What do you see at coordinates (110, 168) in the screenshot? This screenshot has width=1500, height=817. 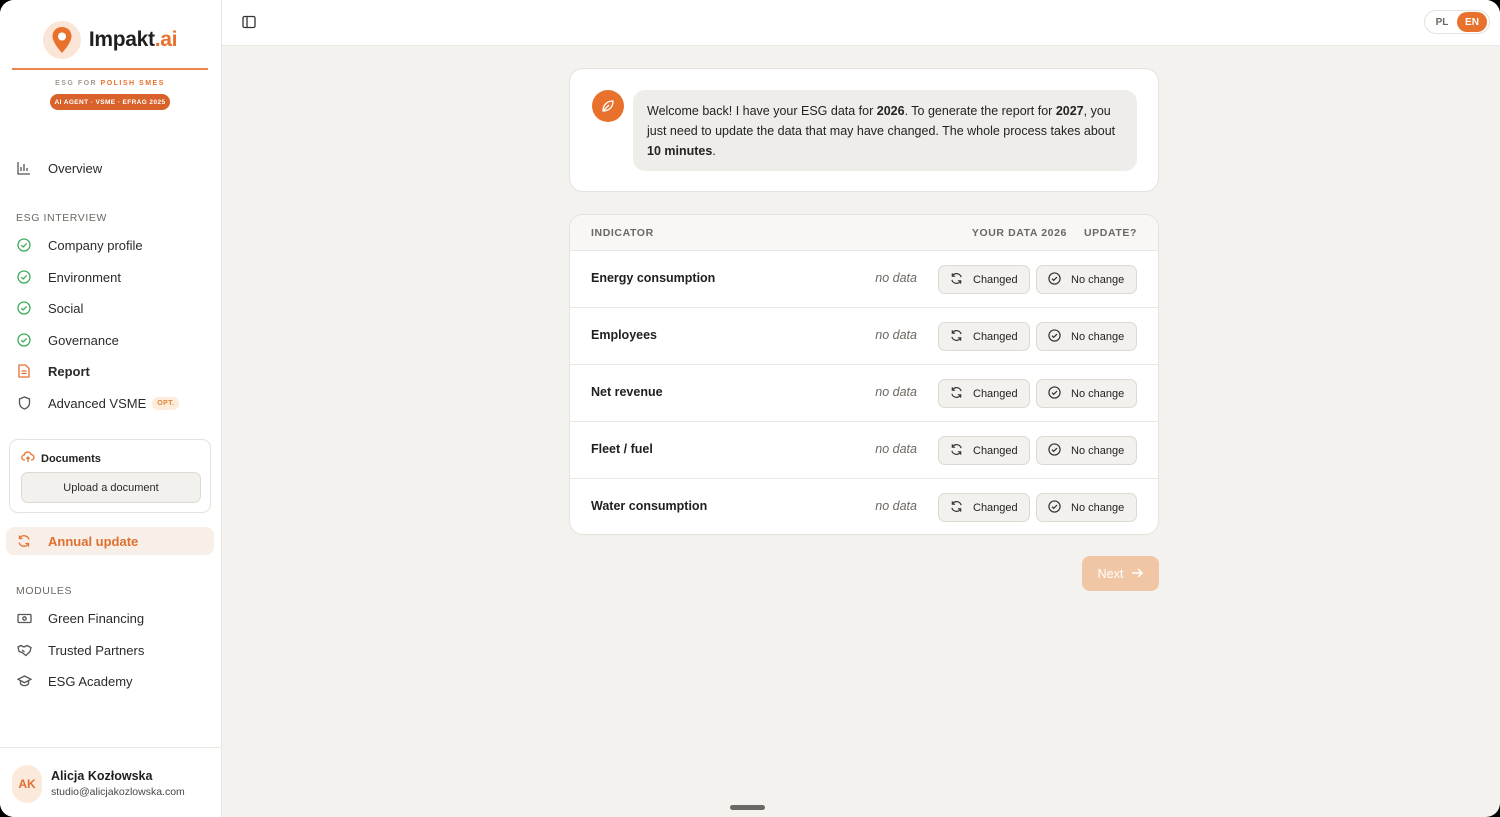 I see `sidebar-item-overview: Overview` at bounding box center [110, 168].